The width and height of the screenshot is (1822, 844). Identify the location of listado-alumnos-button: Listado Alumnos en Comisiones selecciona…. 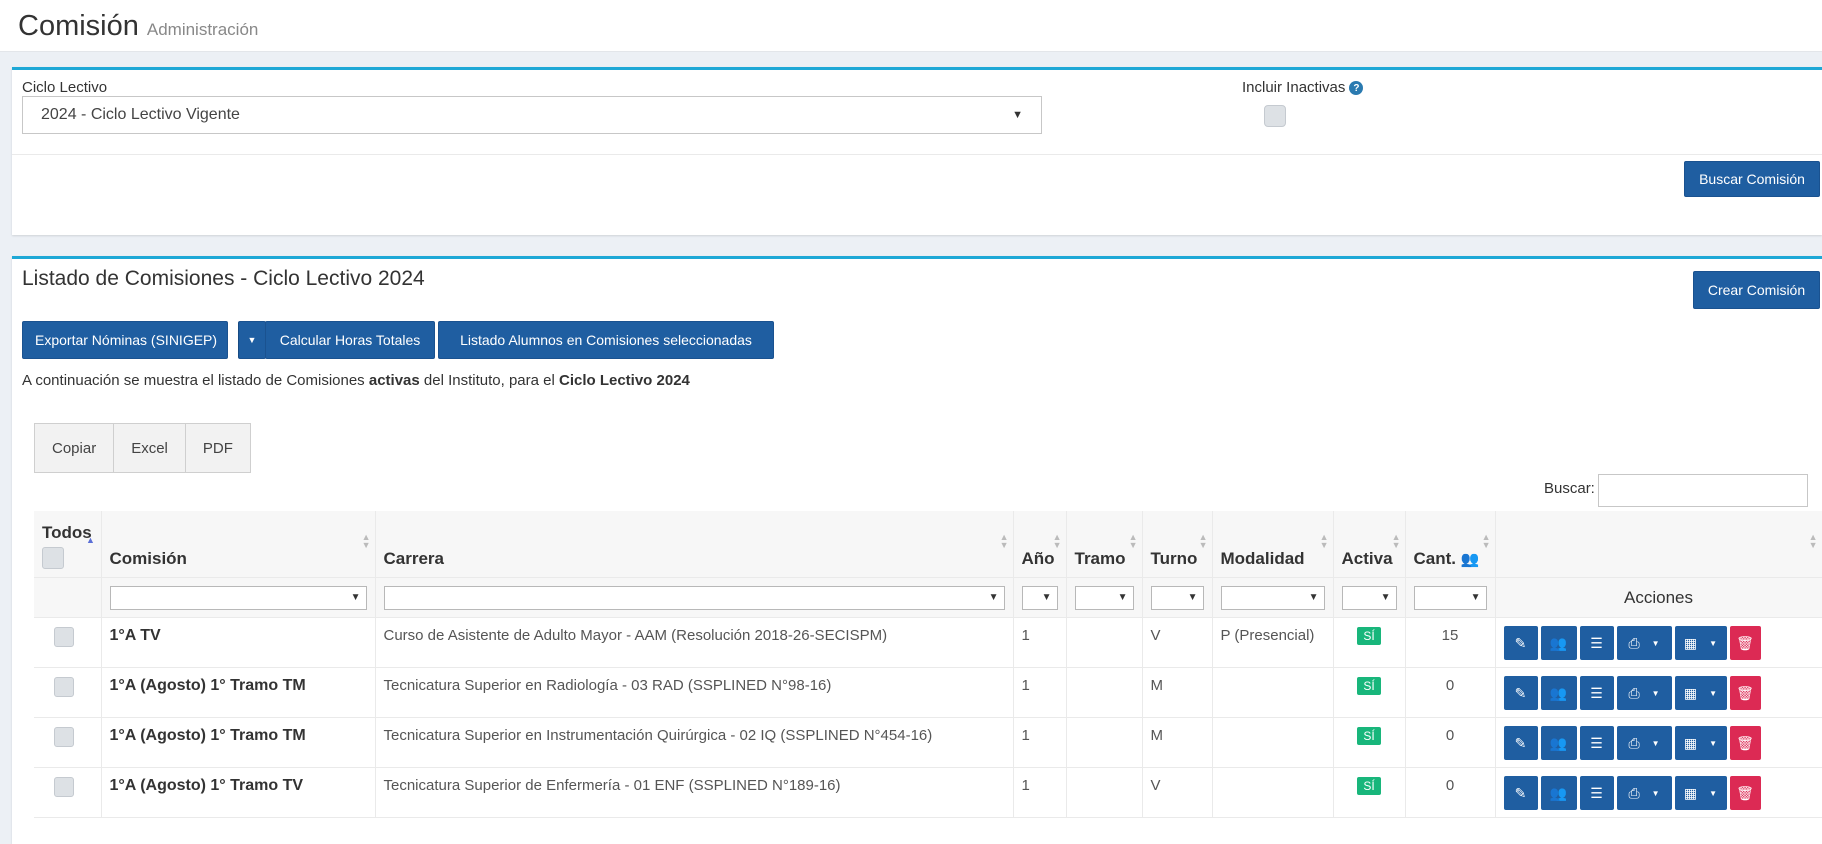
(606, 340).